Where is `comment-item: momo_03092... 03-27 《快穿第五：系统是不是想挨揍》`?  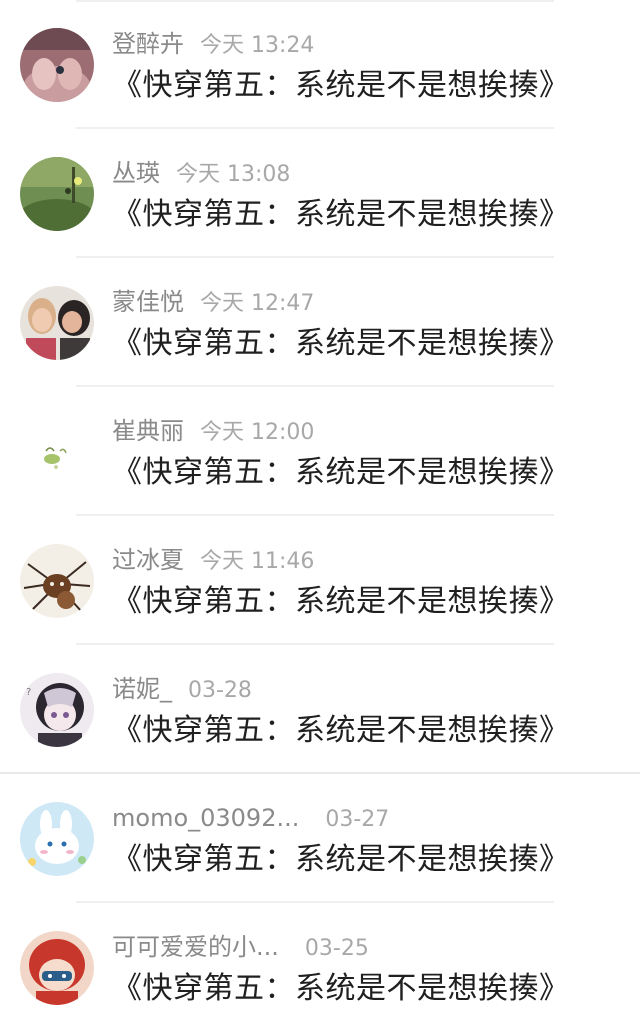
comment-item: momo_03092... 03-27 《快穿第五：系统是不是想挨揍》 is located at coordinates (320, 838).